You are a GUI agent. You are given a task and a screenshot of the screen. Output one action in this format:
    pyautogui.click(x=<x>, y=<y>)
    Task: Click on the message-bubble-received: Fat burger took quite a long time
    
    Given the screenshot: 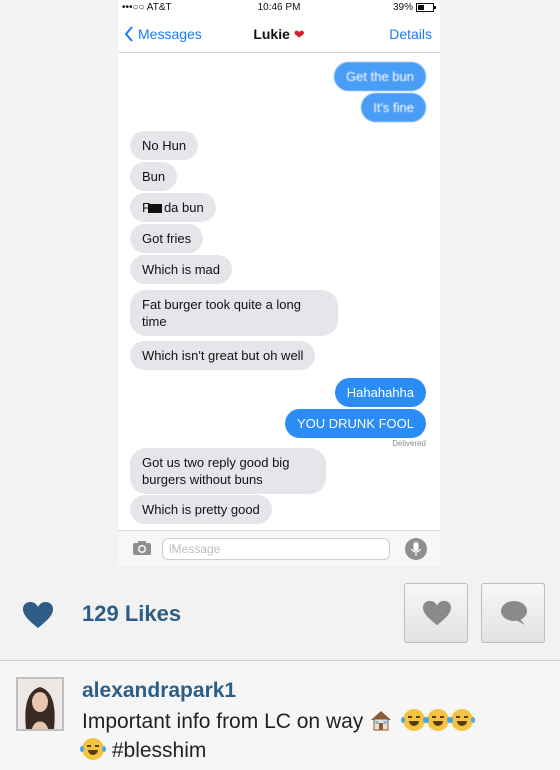 What is the action you would take?
    pyautogui.click(x=234, y=313)
    